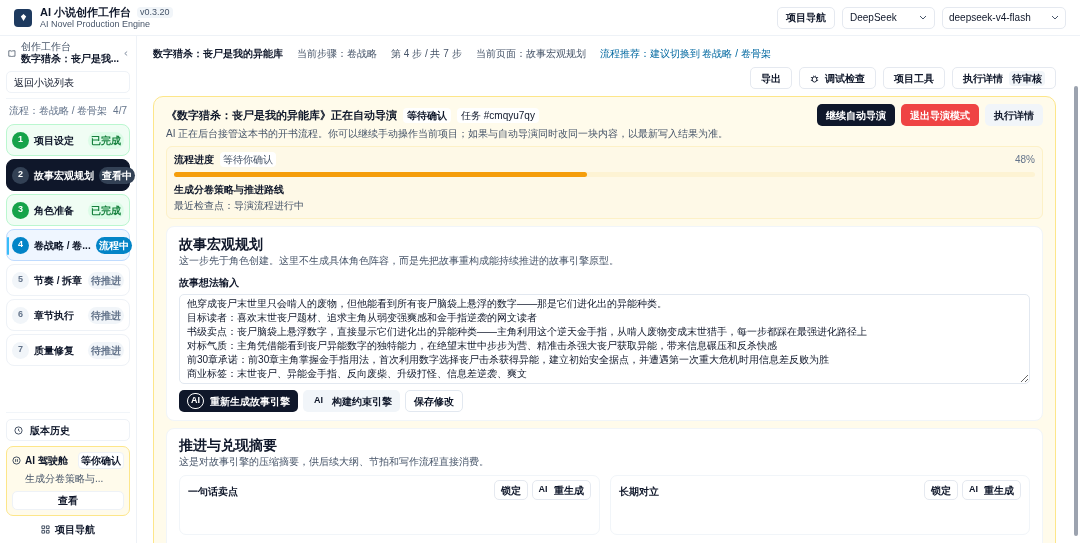 The width and height of the screenshot is (1080, 543). I want to click on active-indicator, so click(8, 246).